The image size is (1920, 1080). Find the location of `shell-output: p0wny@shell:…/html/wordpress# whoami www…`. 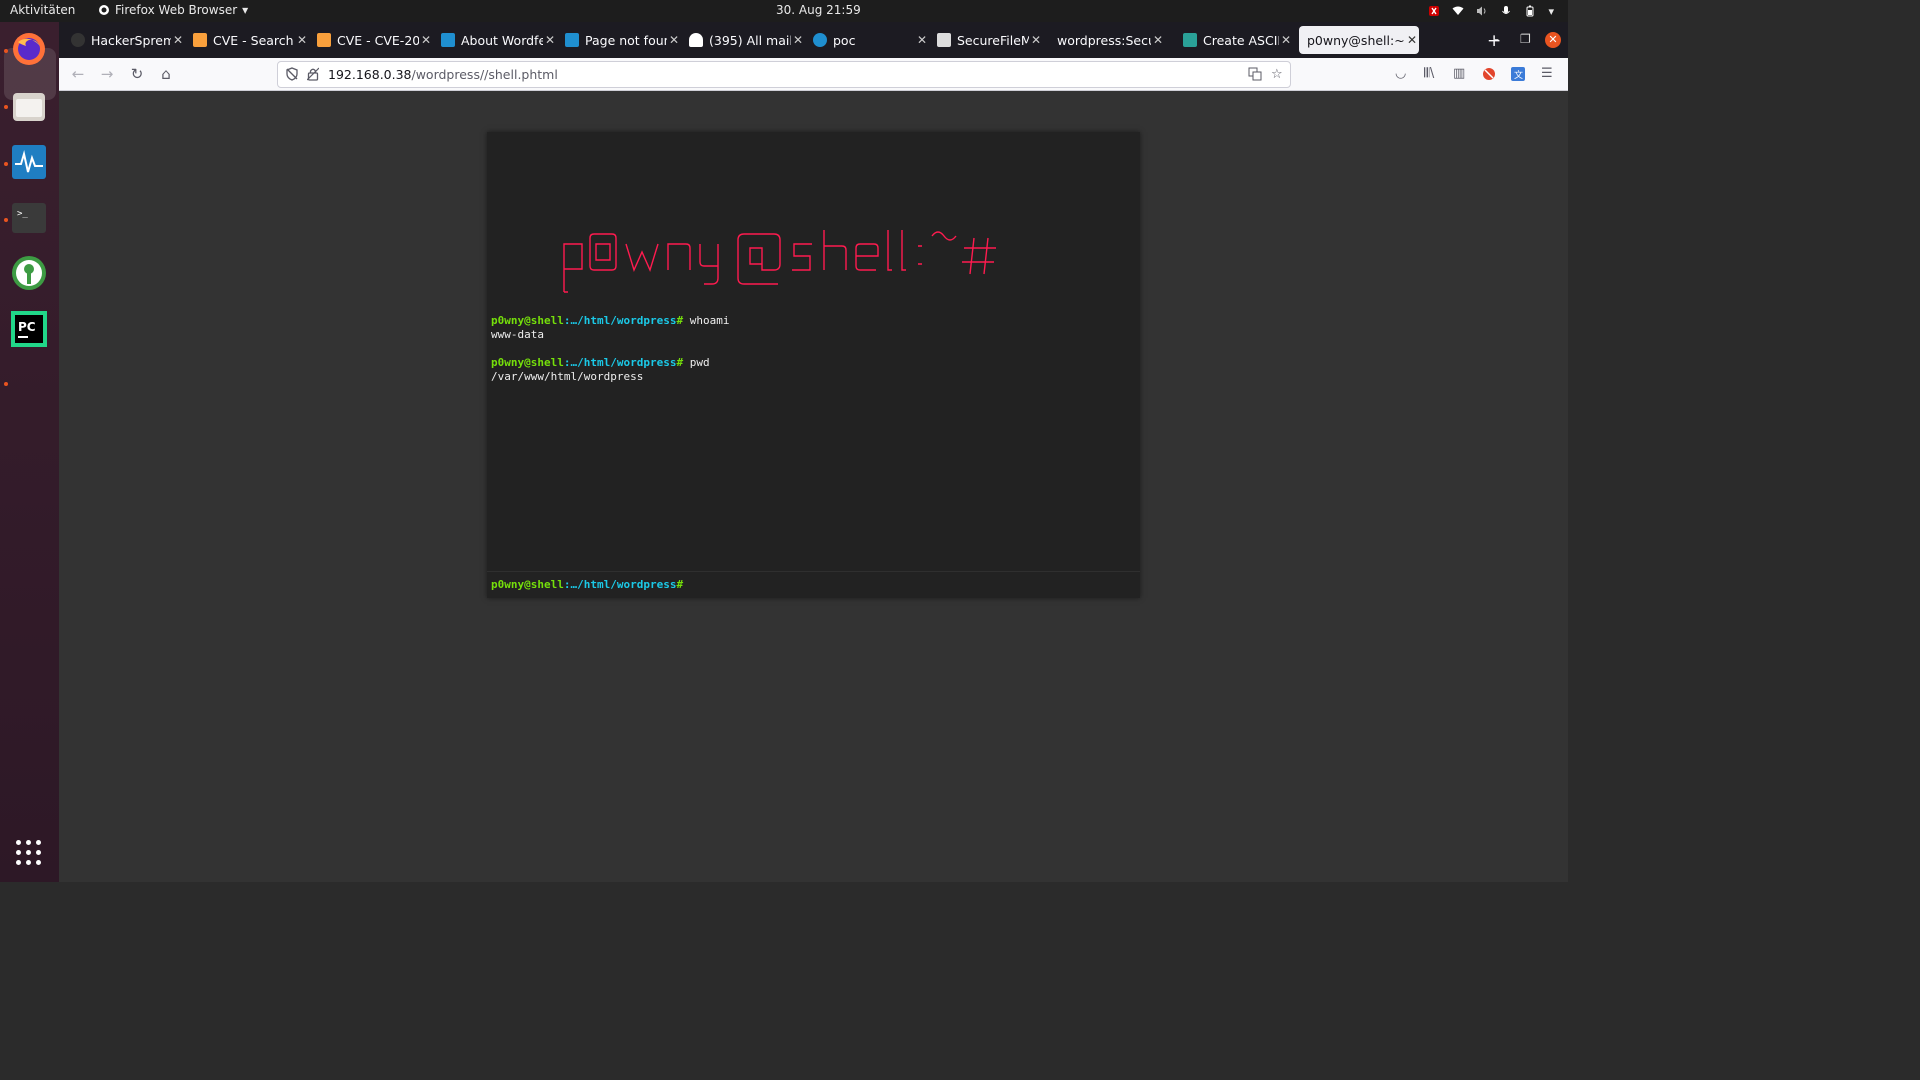

shell-output: p0wny@shell:…/html/wordpress# whoami www… is located at coordinates (811, 356).